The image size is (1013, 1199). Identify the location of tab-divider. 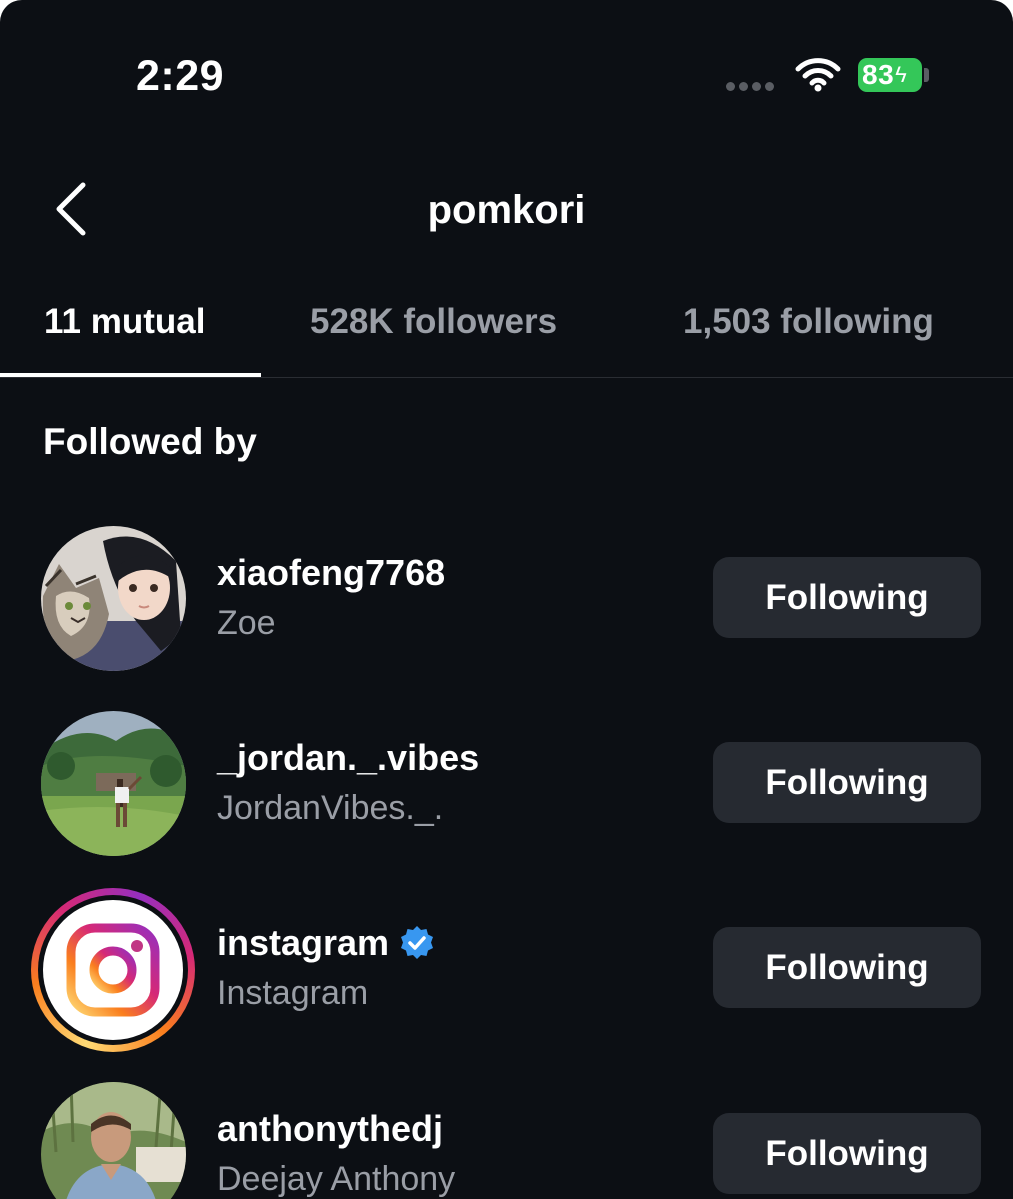
(506, 377).